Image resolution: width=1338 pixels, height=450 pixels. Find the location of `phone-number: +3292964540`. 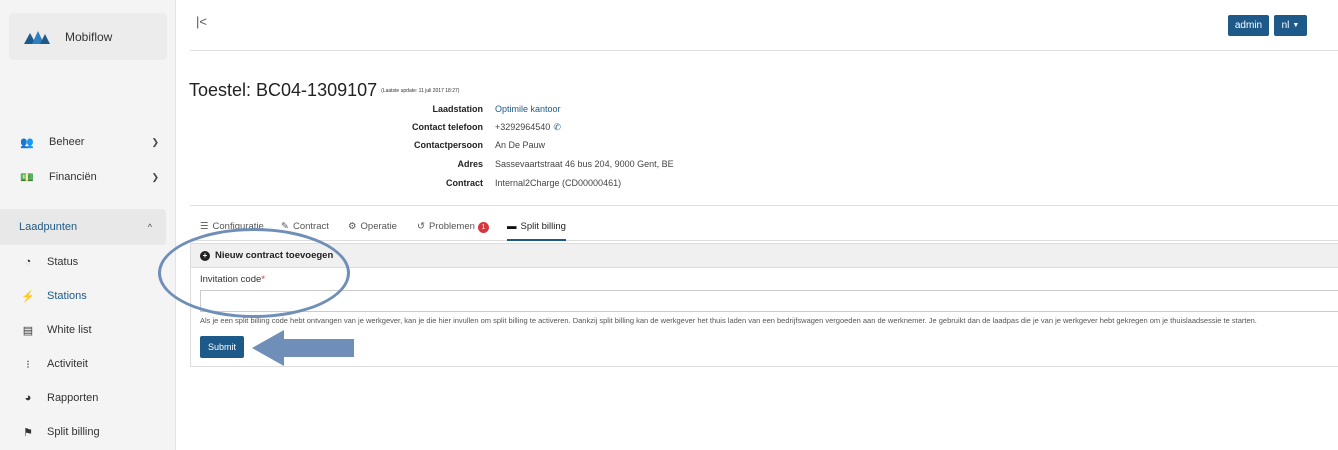

phone-number: +3292964540 is located at coordinates (522, 127).